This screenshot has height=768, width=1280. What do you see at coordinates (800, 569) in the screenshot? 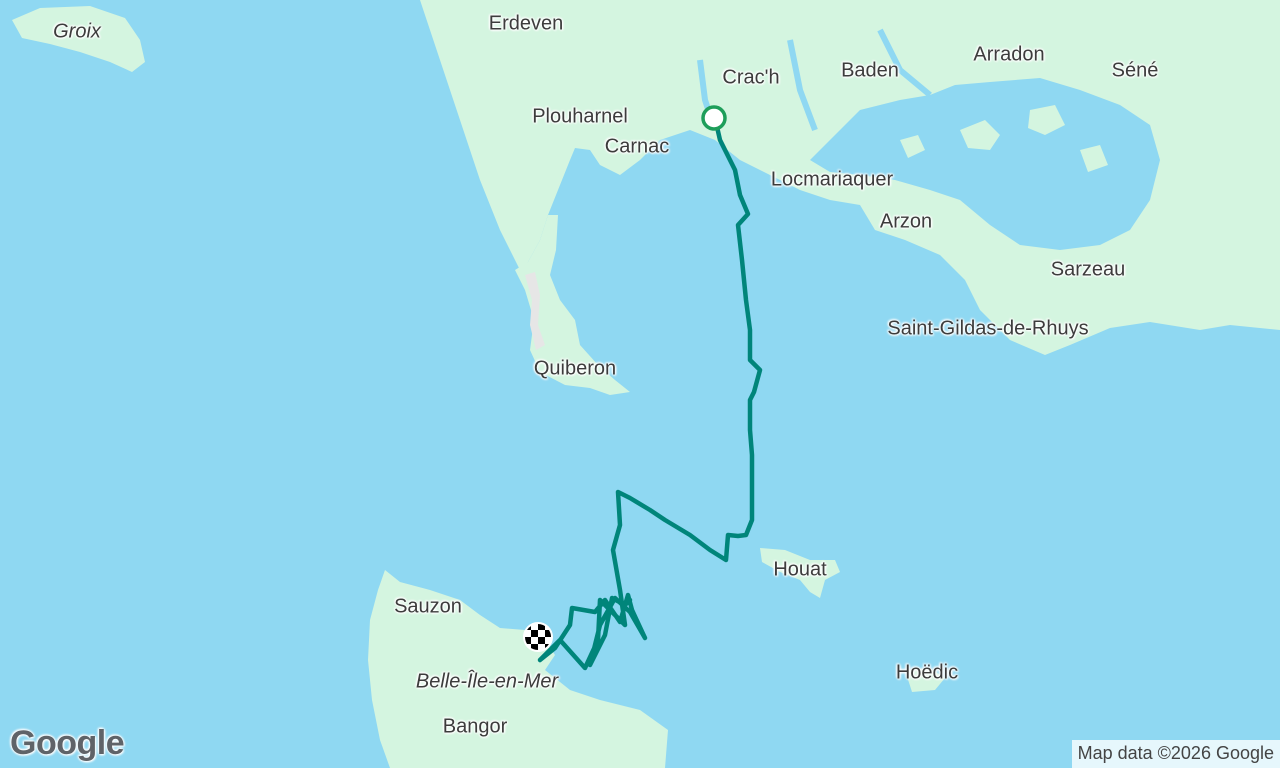
I see `label-houat: Houat` at bounding box center [800, 569].